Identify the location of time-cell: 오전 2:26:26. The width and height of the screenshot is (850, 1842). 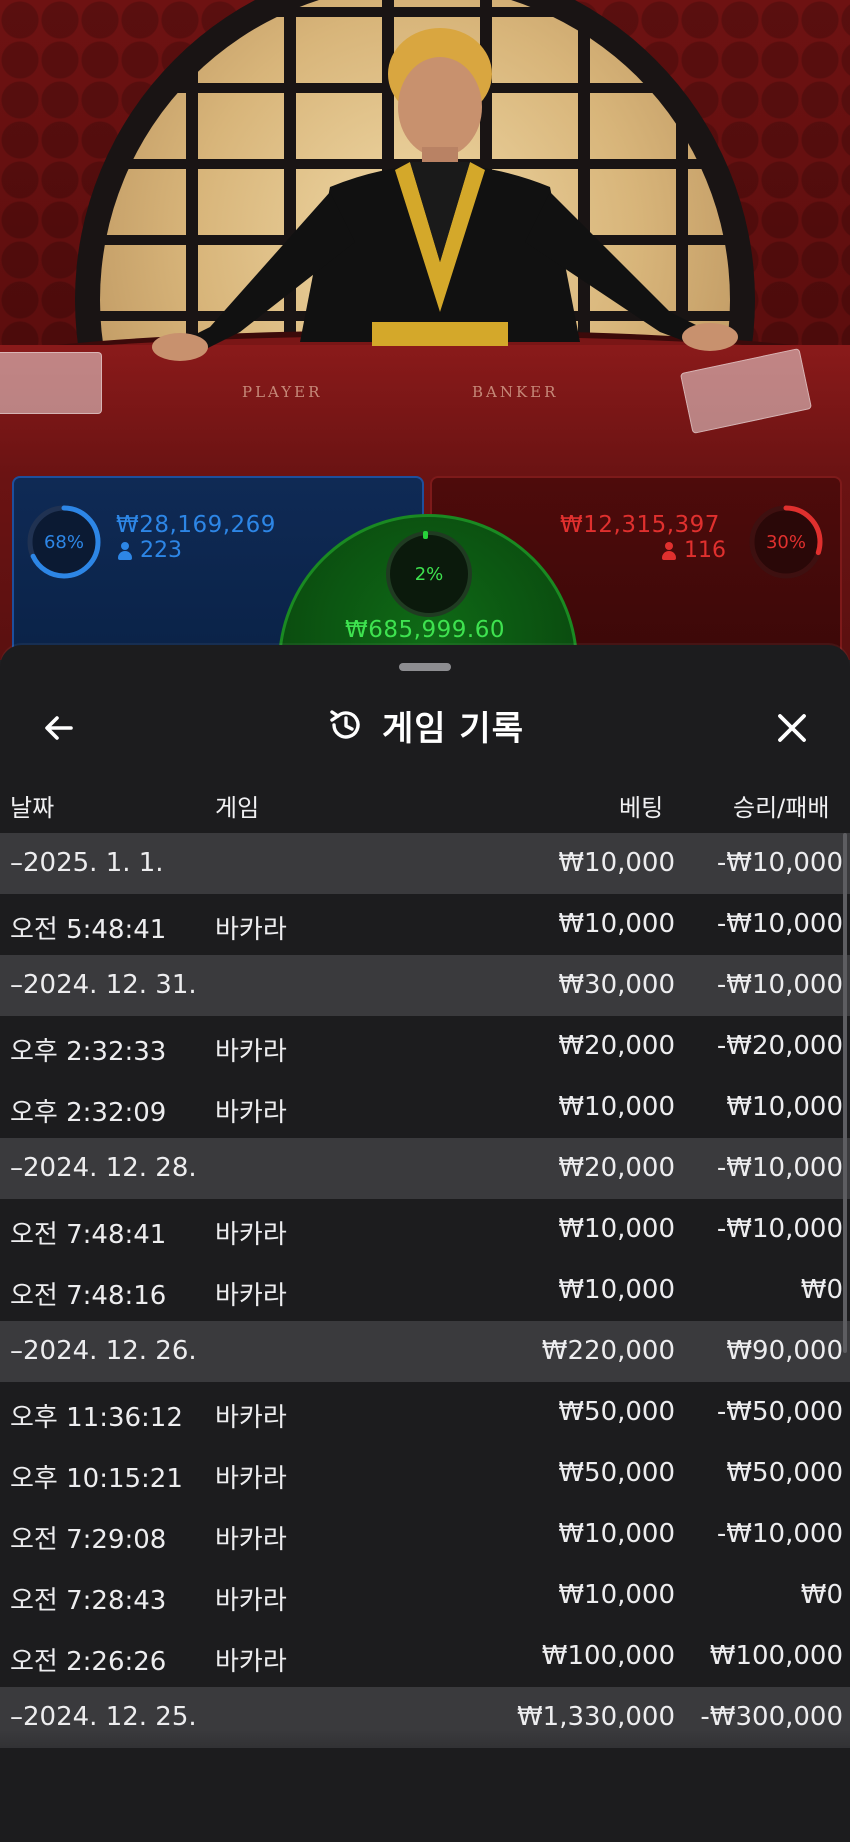
(88, 1662).